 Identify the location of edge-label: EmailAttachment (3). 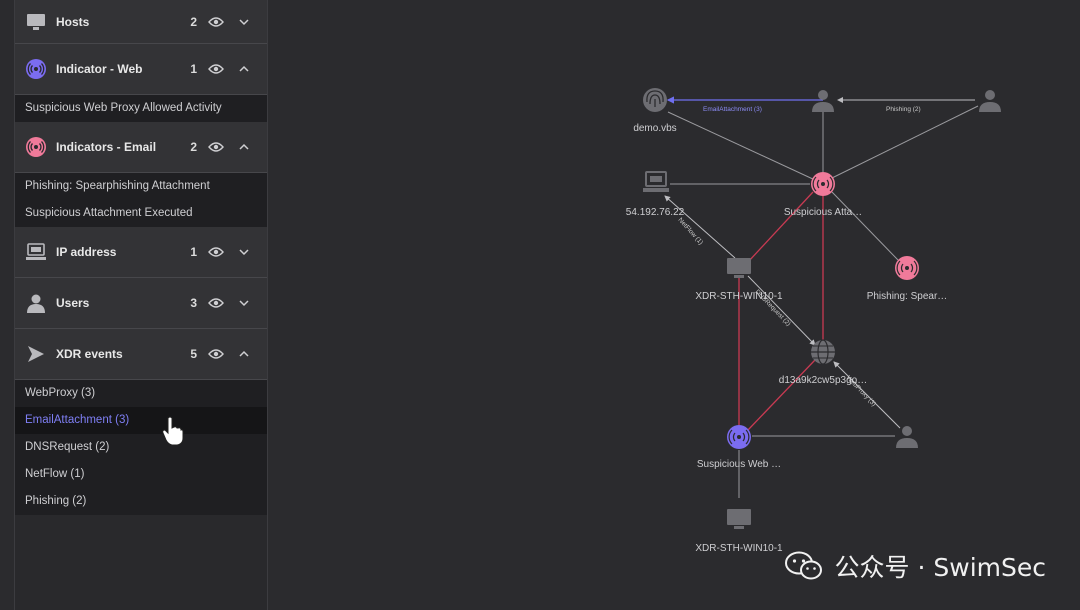
(732, 109).